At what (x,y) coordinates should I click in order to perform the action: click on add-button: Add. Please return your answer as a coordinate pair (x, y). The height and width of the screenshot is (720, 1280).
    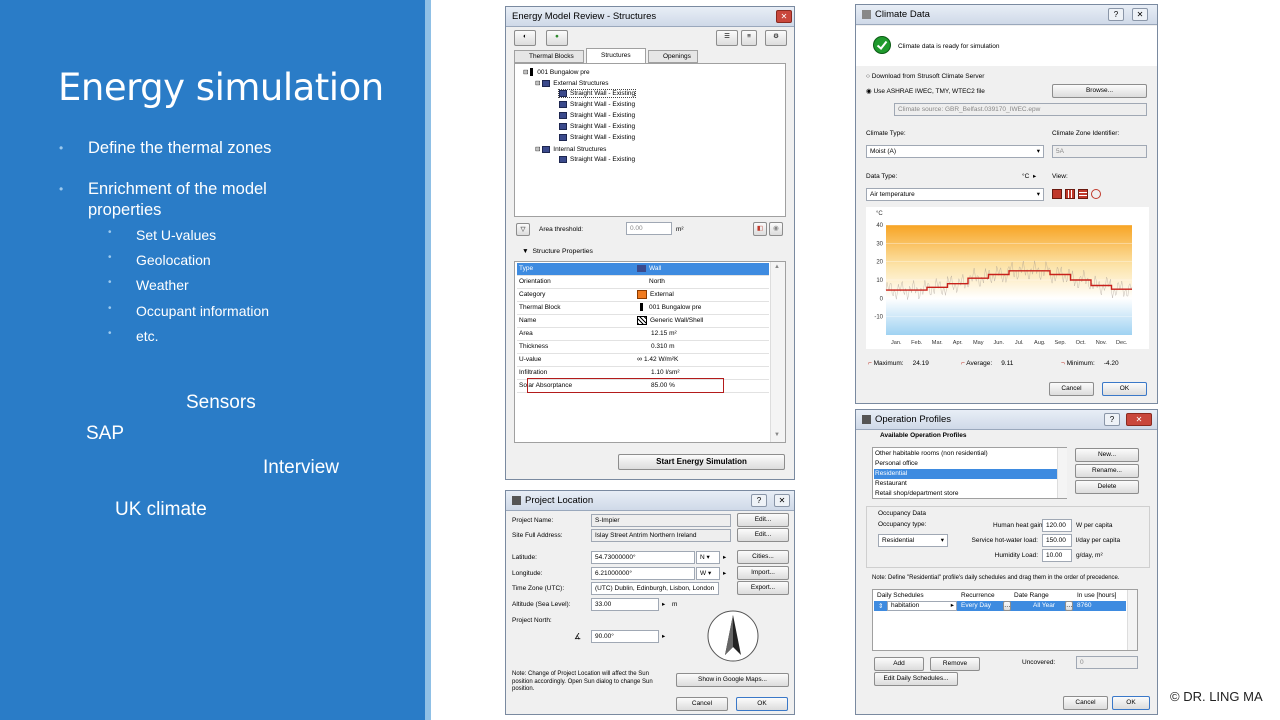
    Looking at the image, I should click on (899, 664).